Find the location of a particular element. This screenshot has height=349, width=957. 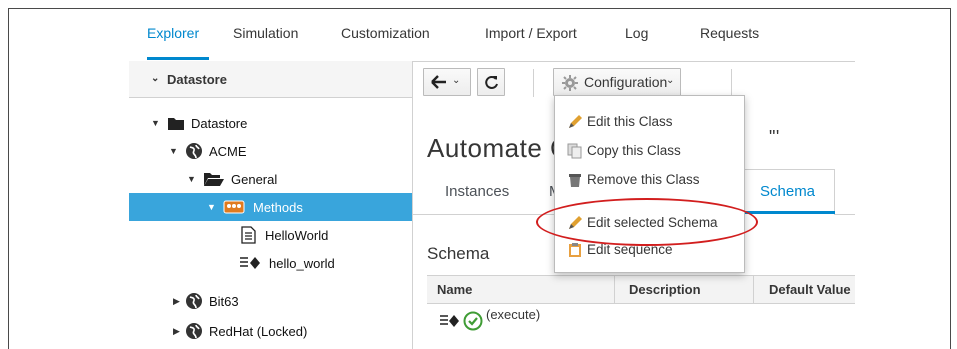

tree-node-label: ACME is located at coordinates (228, 151).